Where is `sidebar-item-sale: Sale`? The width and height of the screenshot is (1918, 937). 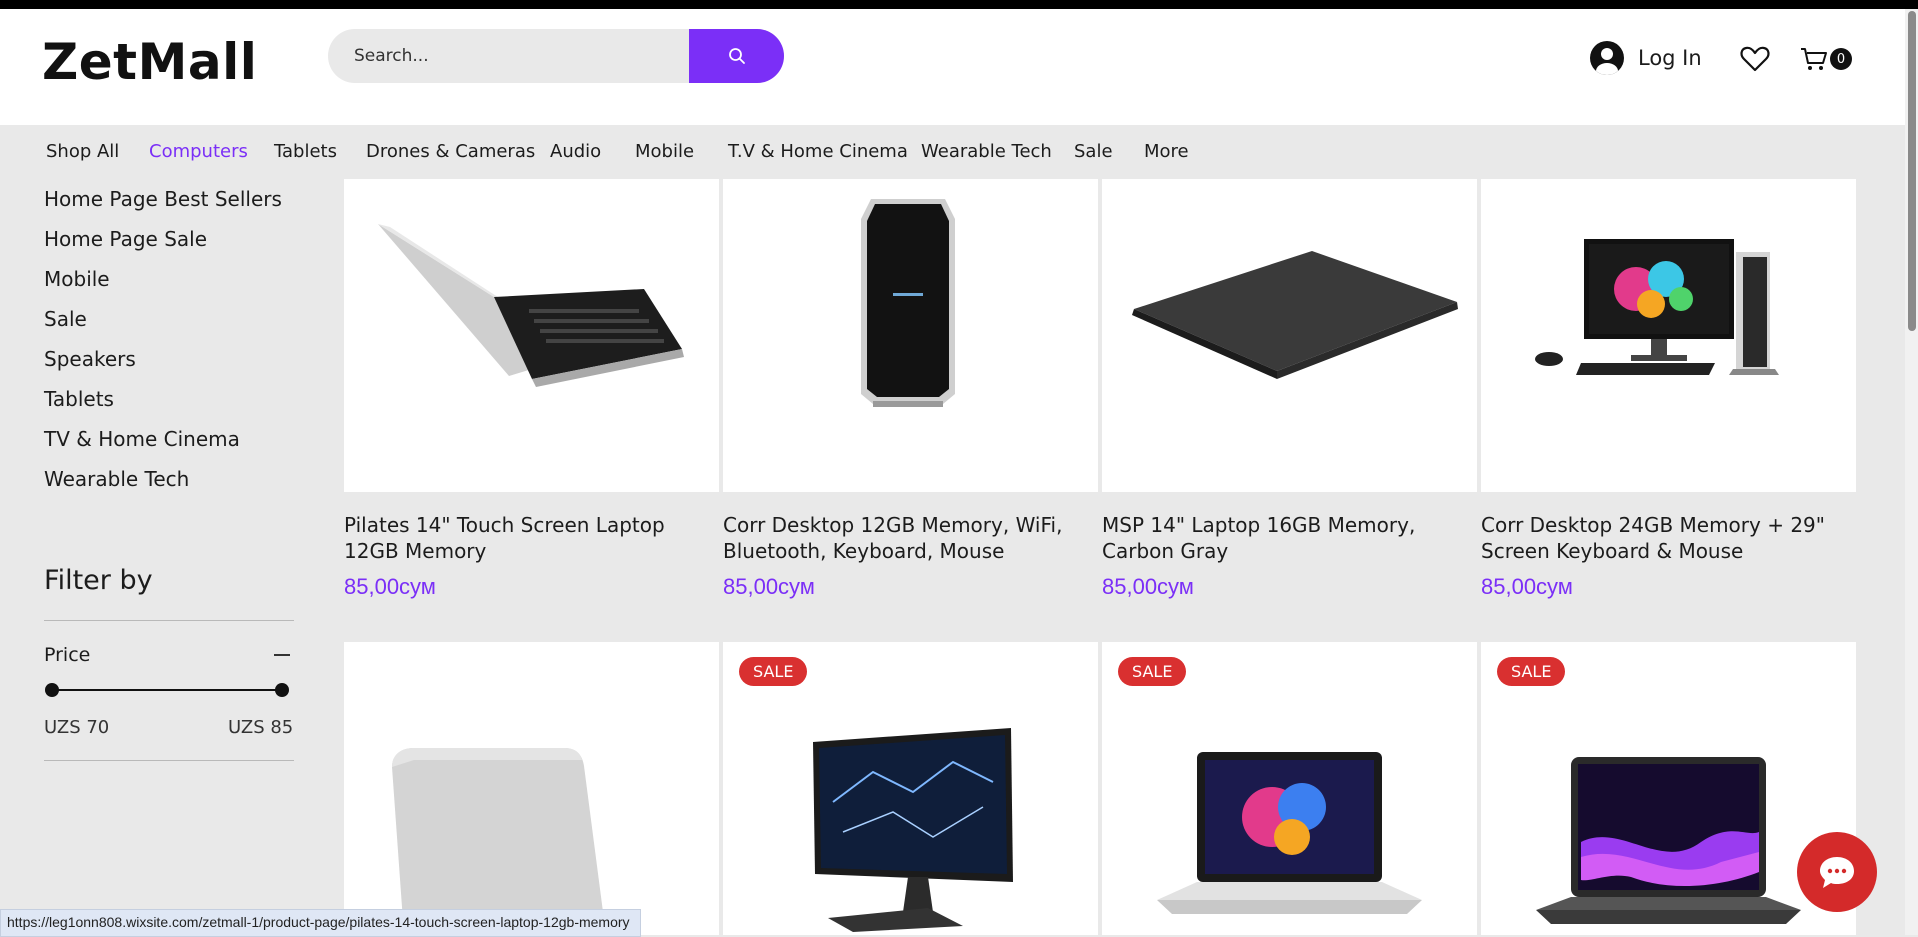
sidebar-item-sale: Sale is located at coordinates (65, 319).